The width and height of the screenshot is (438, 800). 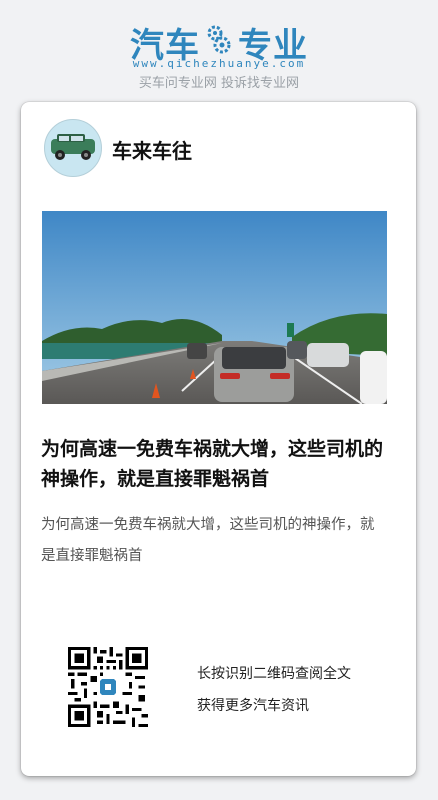 I want to click on avatar, so click(x=73, y=148).